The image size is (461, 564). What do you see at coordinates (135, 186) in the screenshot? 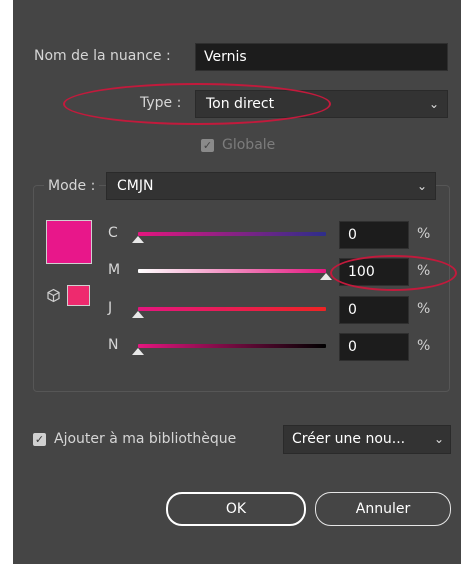
I see `mode-value: CMJN` at bounding box center [135, 186].